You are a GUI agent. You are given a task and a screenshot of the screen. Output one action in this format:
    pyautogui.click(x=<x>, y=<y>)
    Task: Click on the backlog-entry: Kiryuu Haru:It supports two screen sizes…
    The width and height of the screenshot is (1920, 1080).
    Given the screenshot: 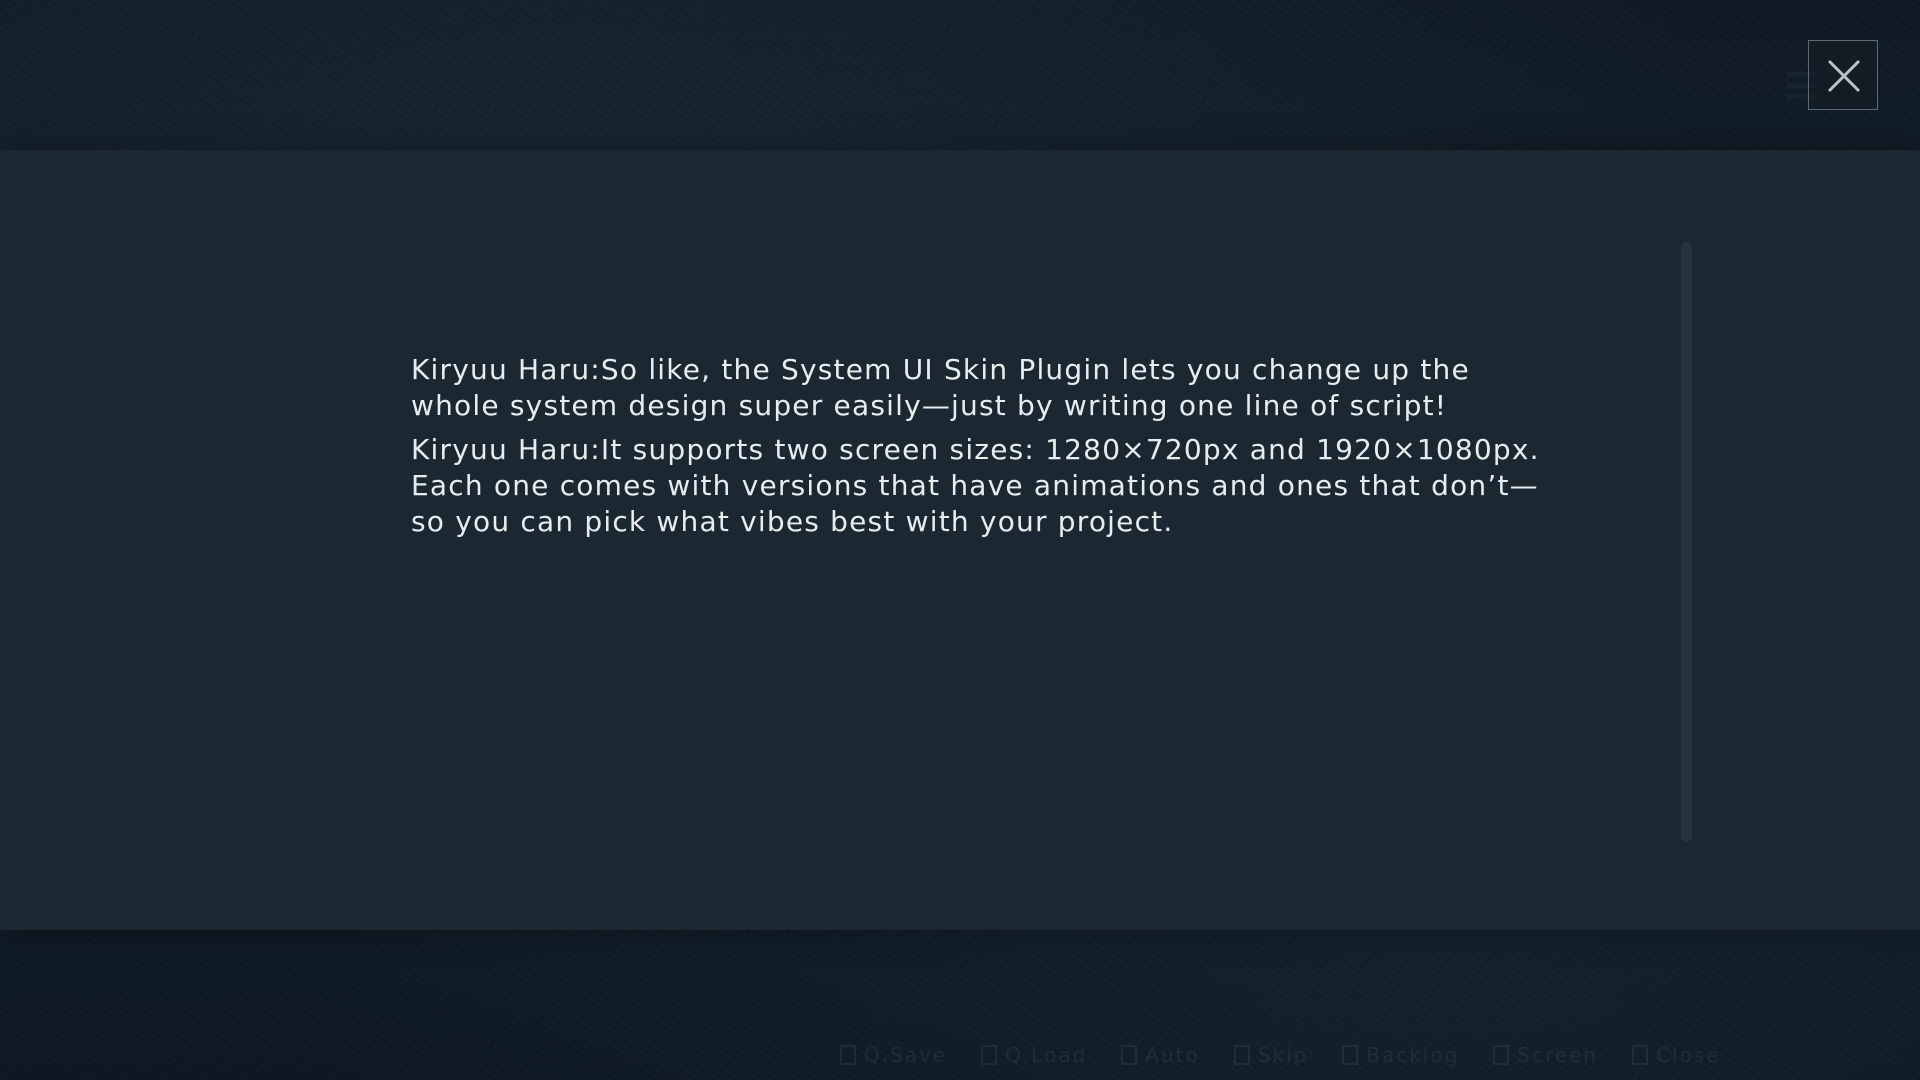 What is the action you would take?
    pyautogui.click(x=976, y=486)
    